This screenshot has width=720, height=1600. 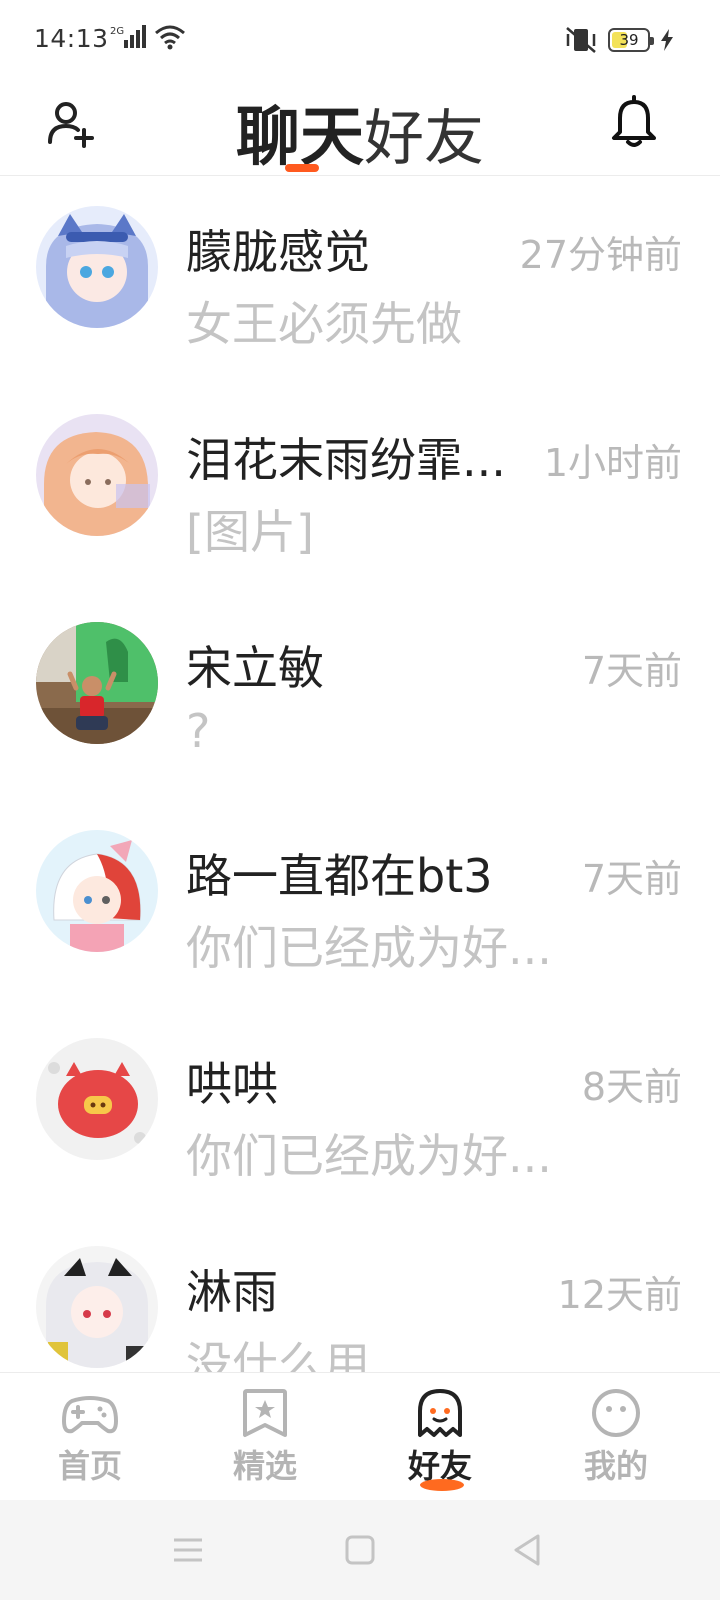 I want to click on chat-time: 1小时前, so click(x=612, y=463).